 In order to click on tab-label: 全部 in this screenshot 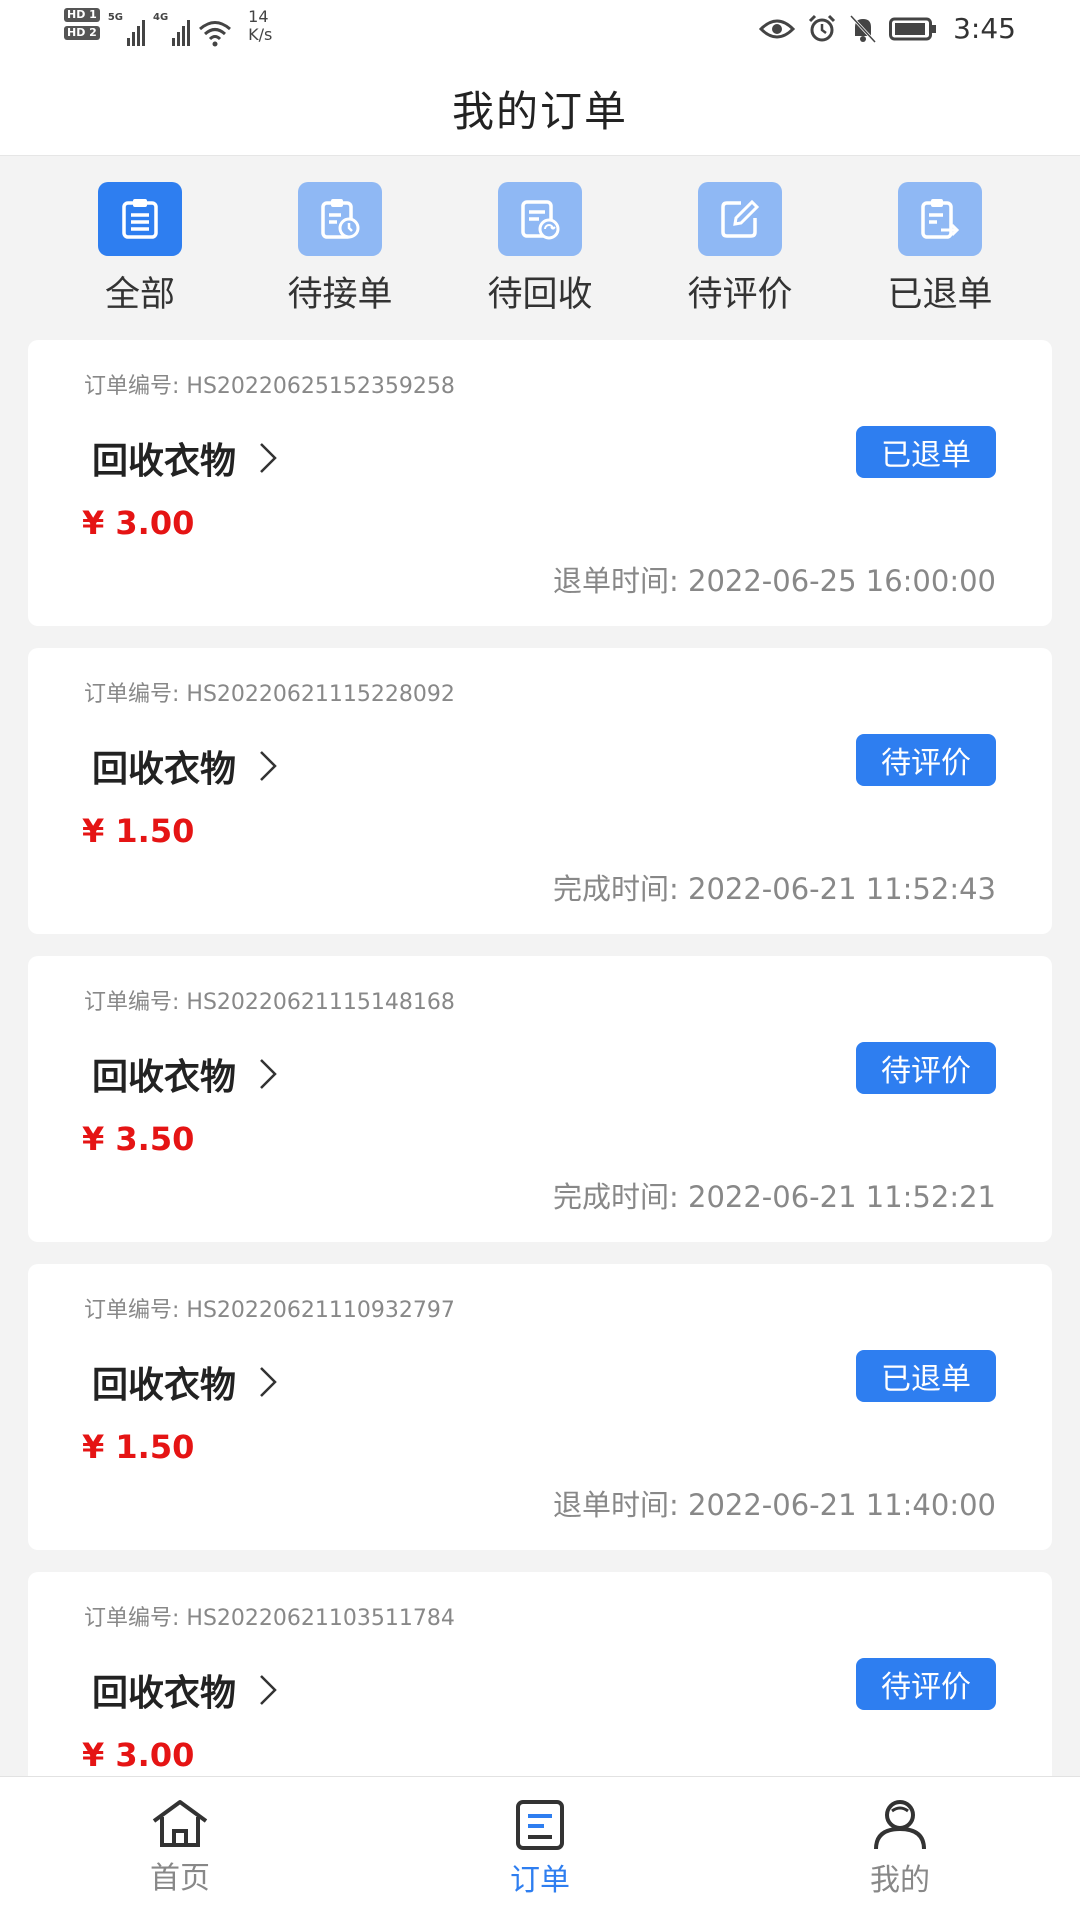, I will do `click(139, 295)`.